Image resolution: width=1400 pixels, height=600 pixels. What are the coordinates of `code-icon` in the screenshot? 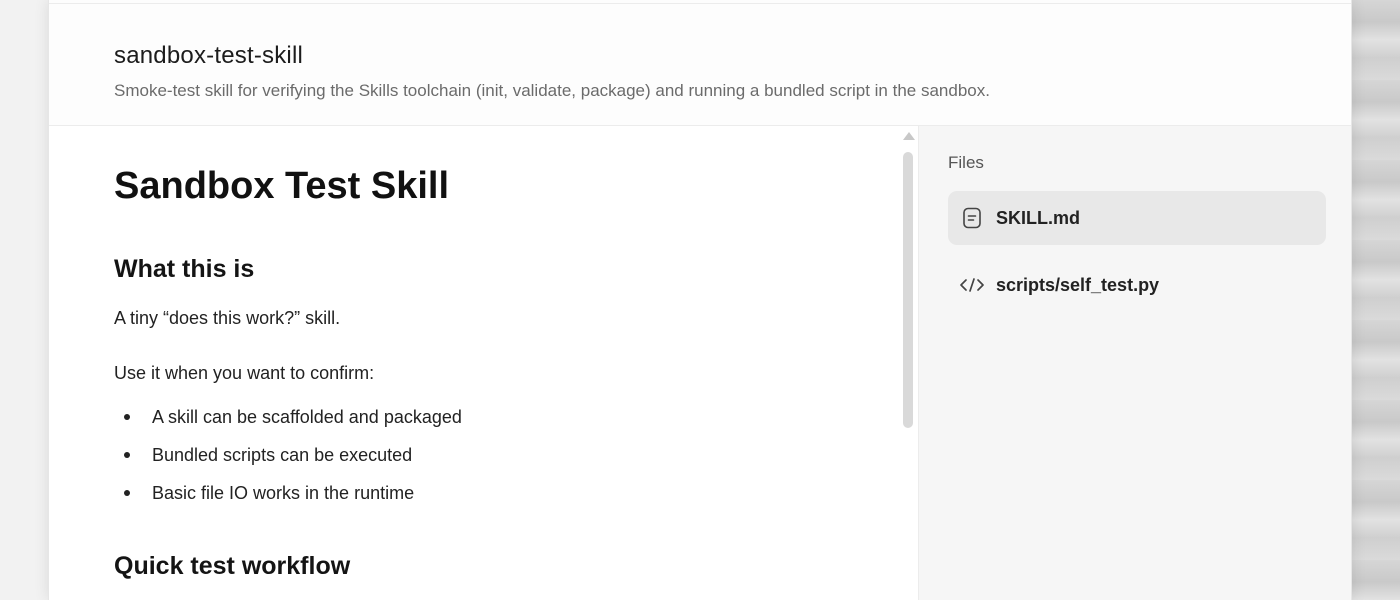 It's located at (972, 285).